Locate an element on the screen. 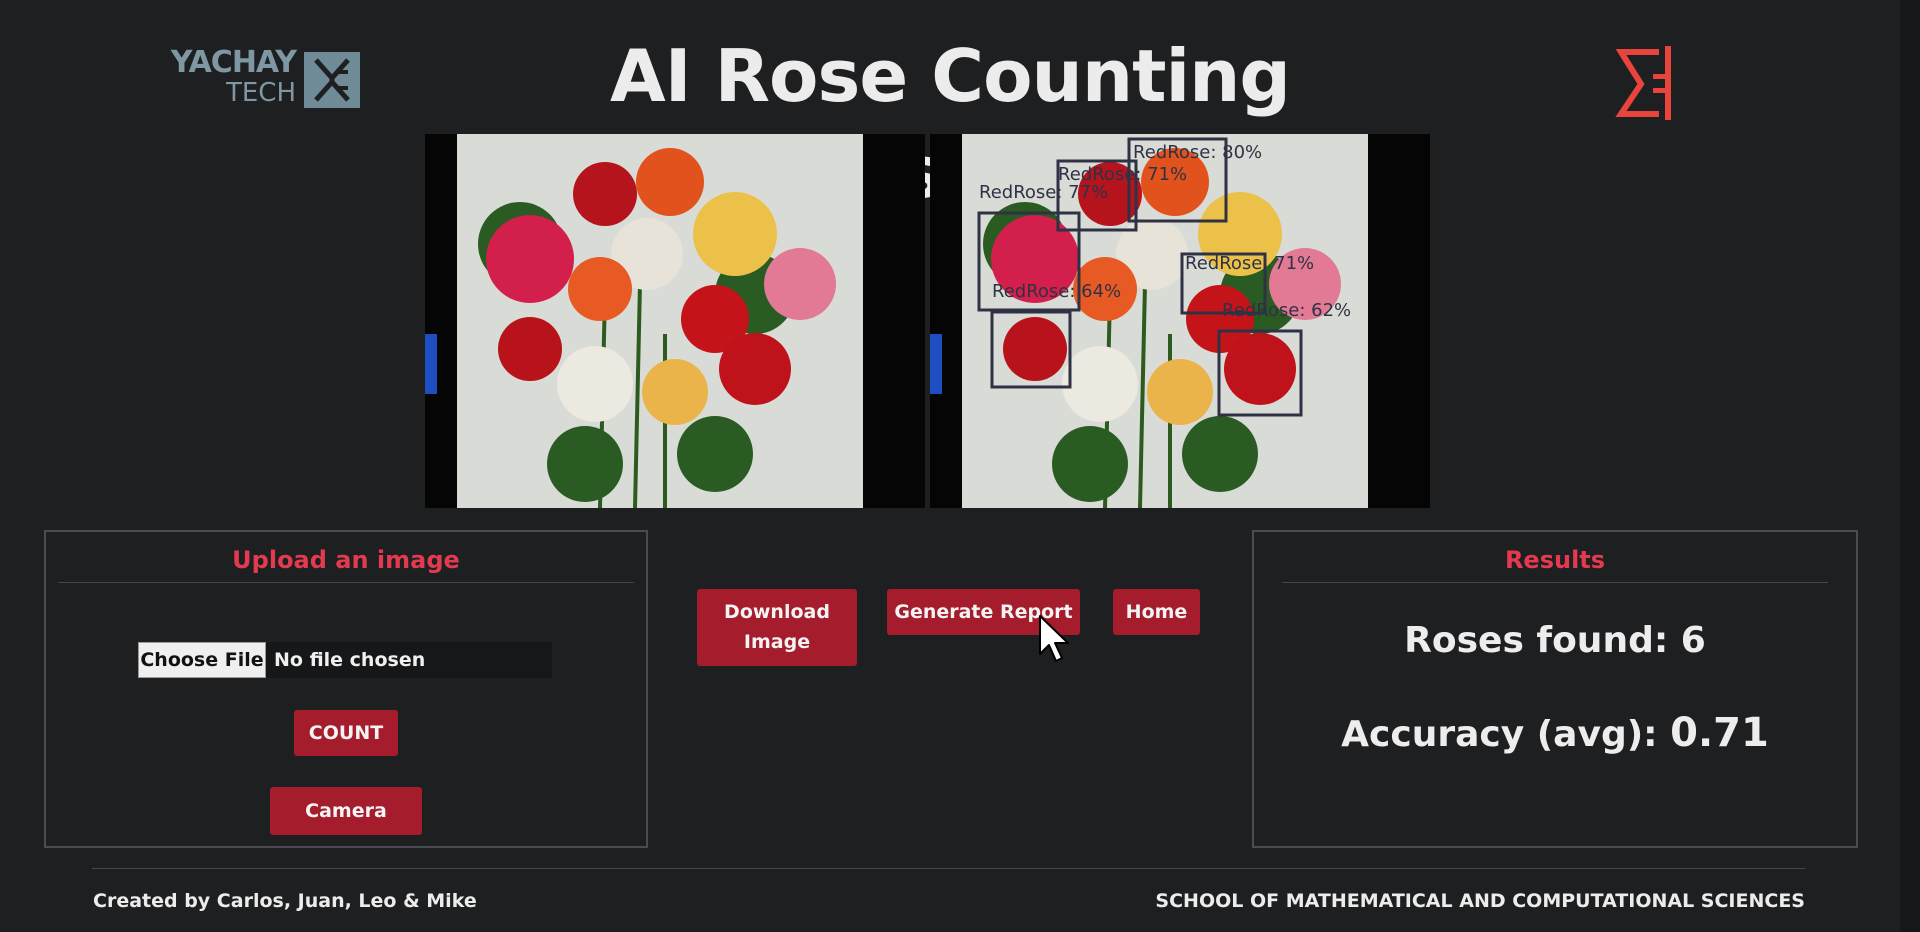 The height and width of the screenshot is (932, 1920). roses-found-text: Roses found: 6 is located at coordinates (1555, 640).